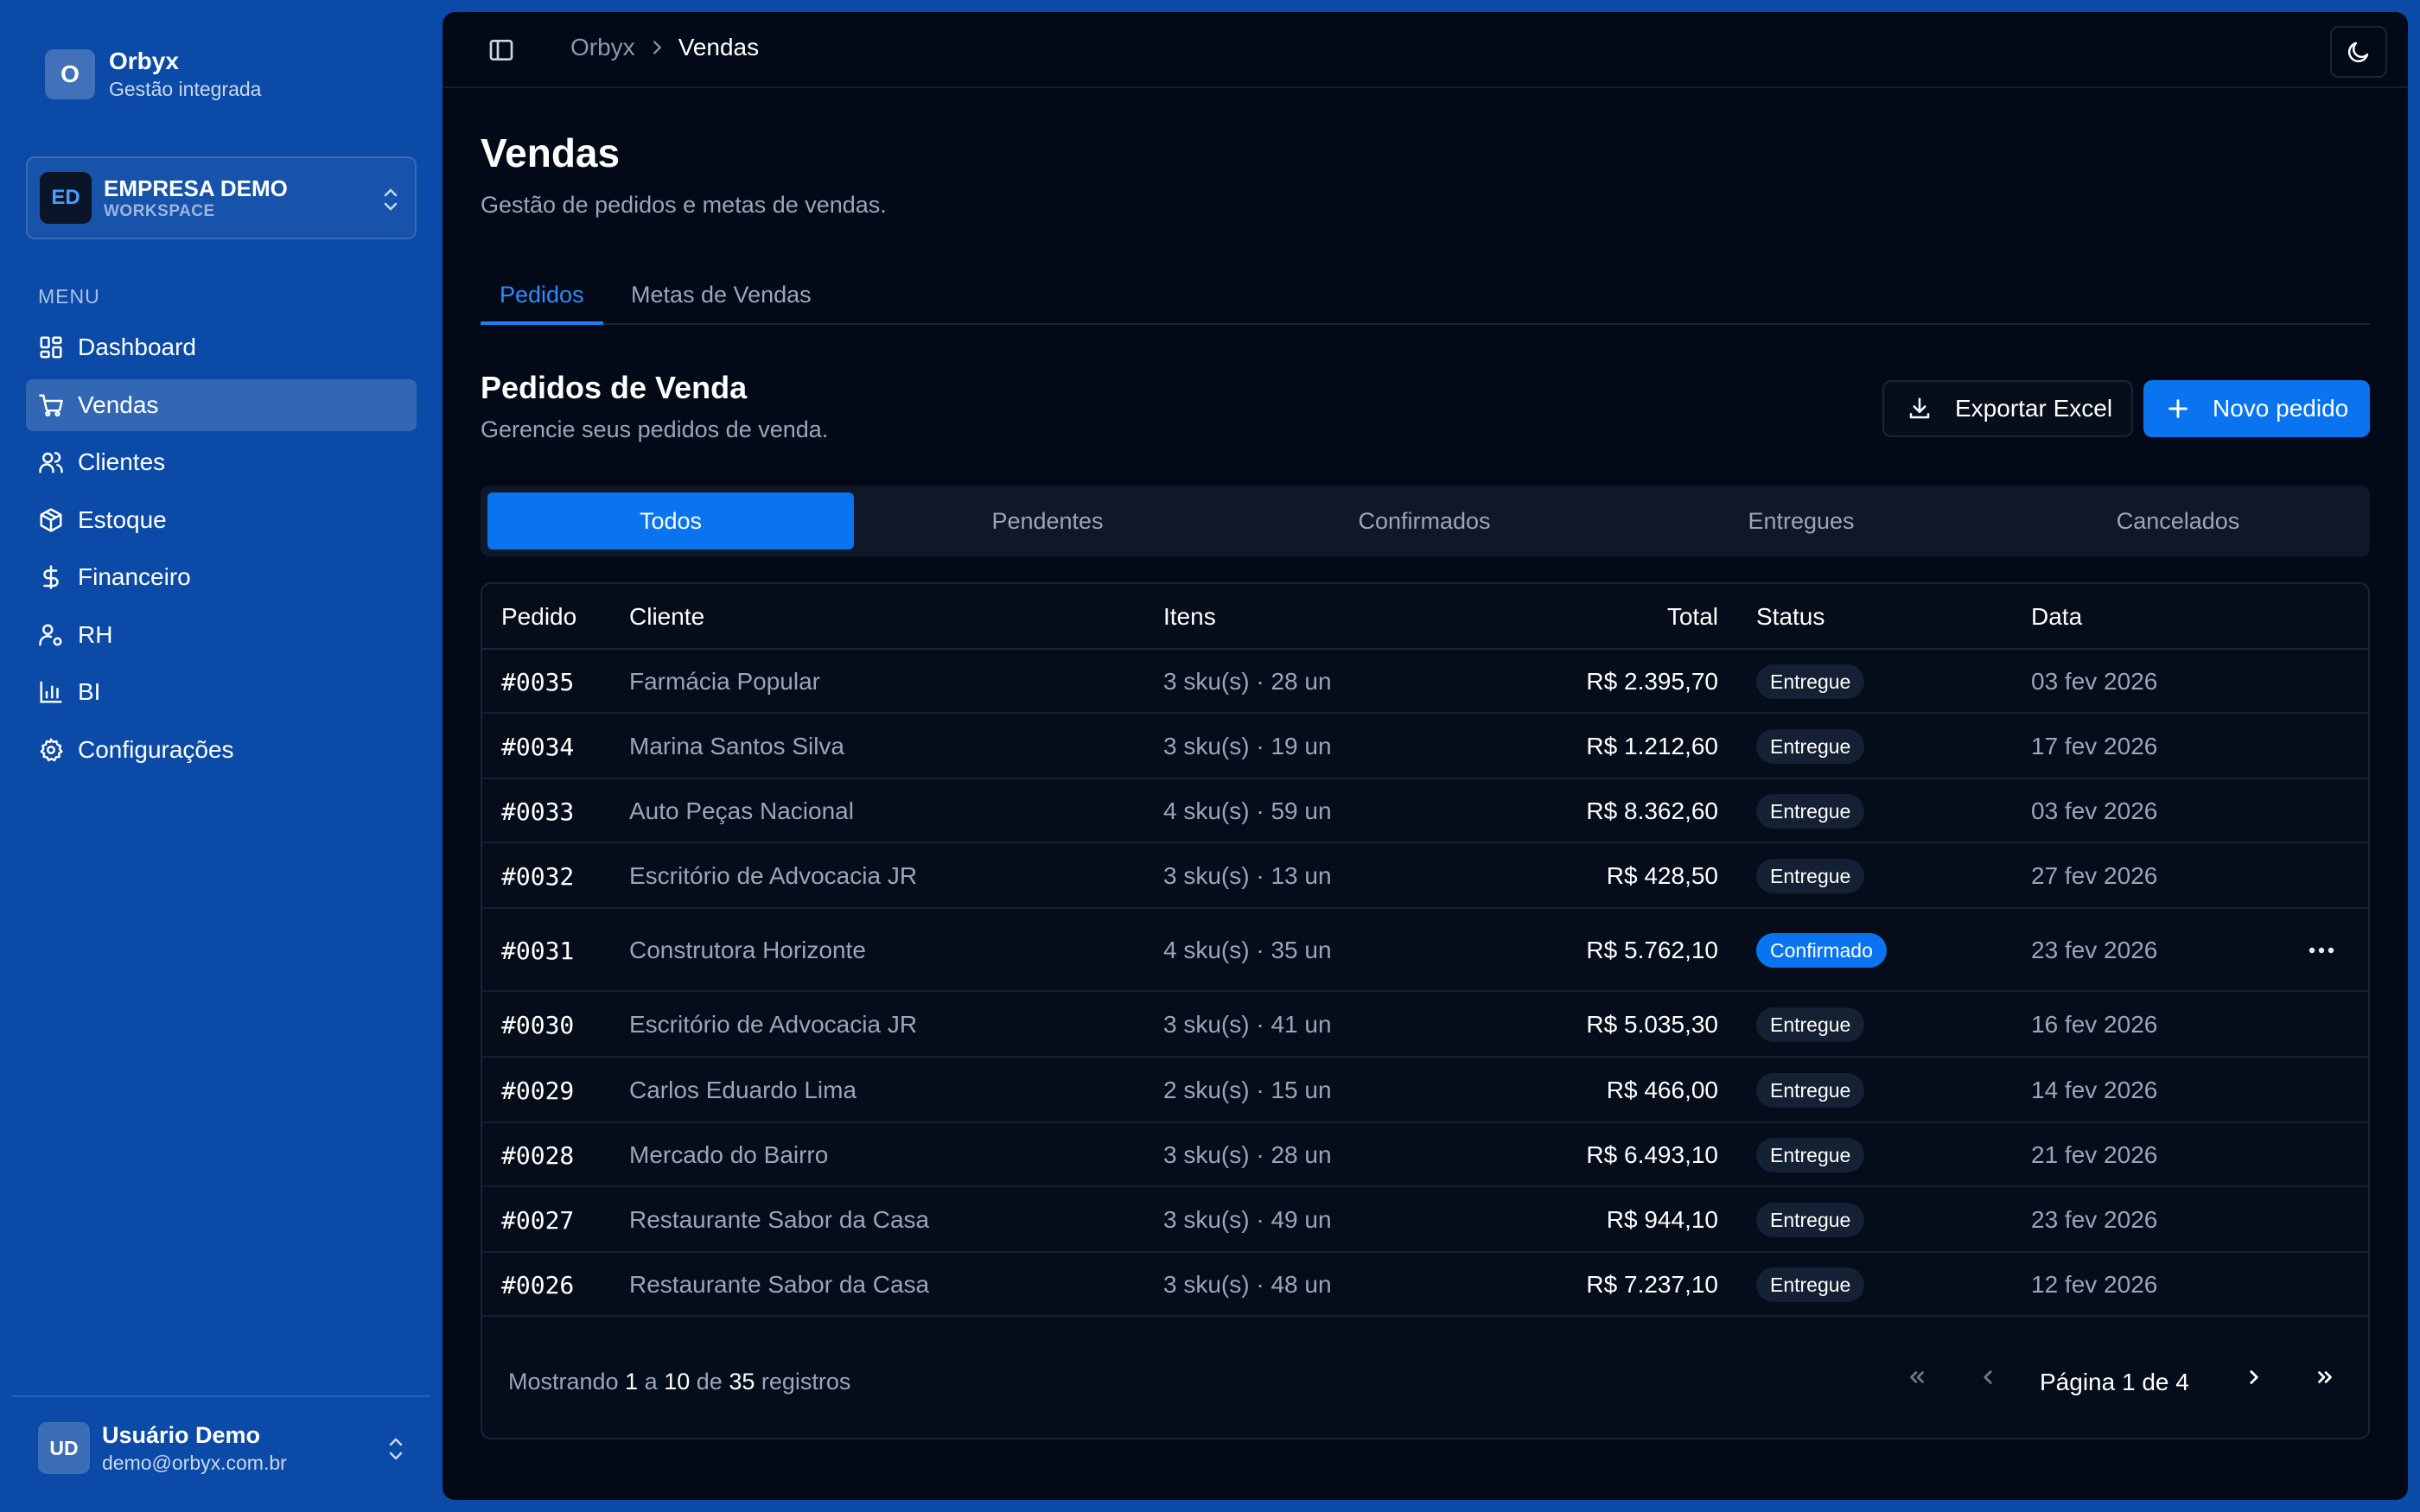  I want to click on avatar: UD, so click(64, 1448).